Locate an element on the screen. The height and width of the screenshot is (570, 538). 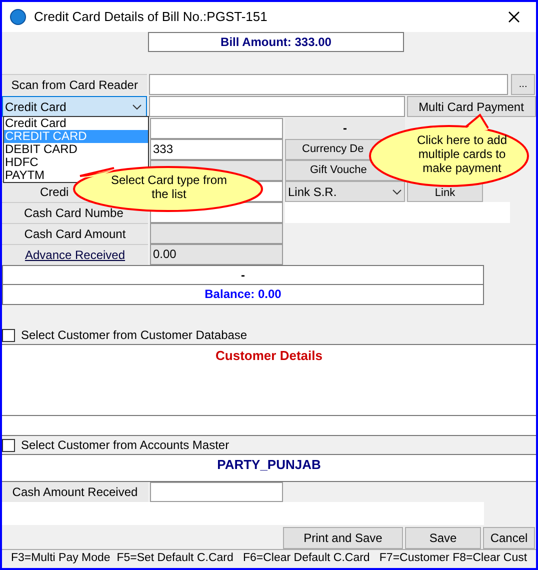
field-label: Credi is located at coordinates (54, 192).